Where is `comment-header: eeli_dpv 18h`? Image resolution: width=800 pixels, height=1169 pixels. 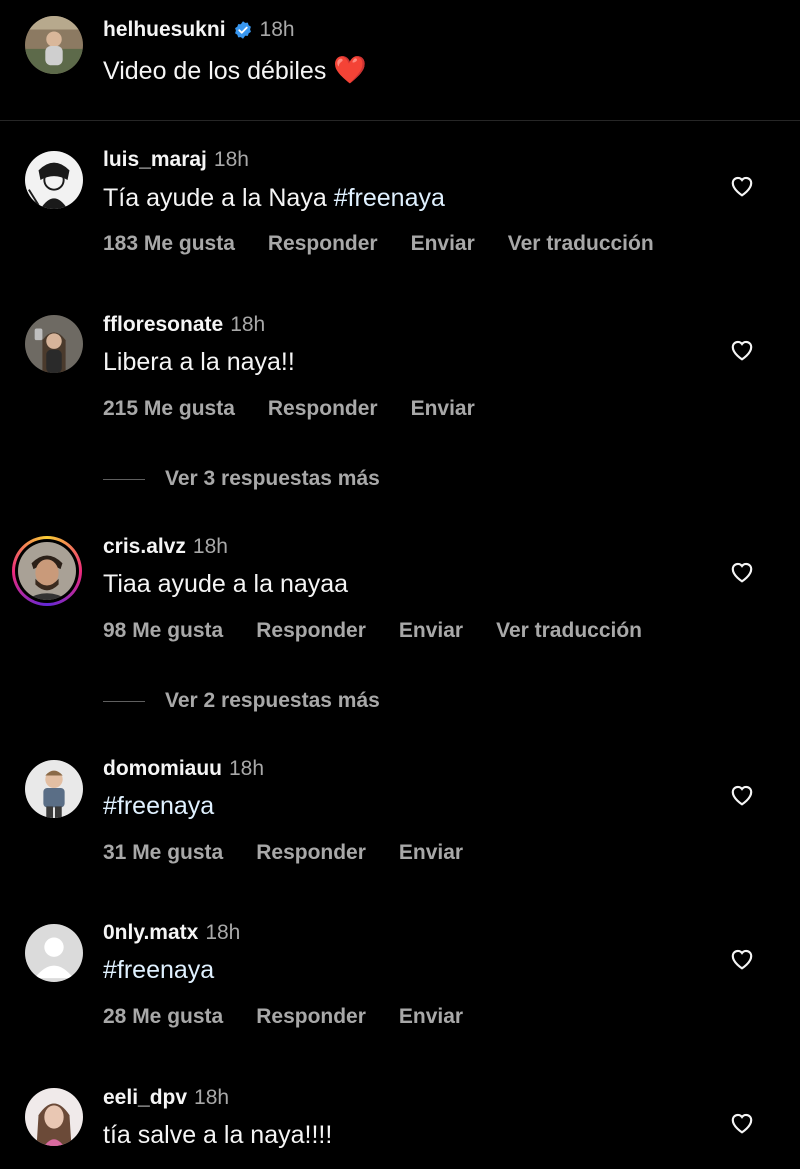 comment-header: eeli_dpv 18h is located at coordinates (166, 1098).